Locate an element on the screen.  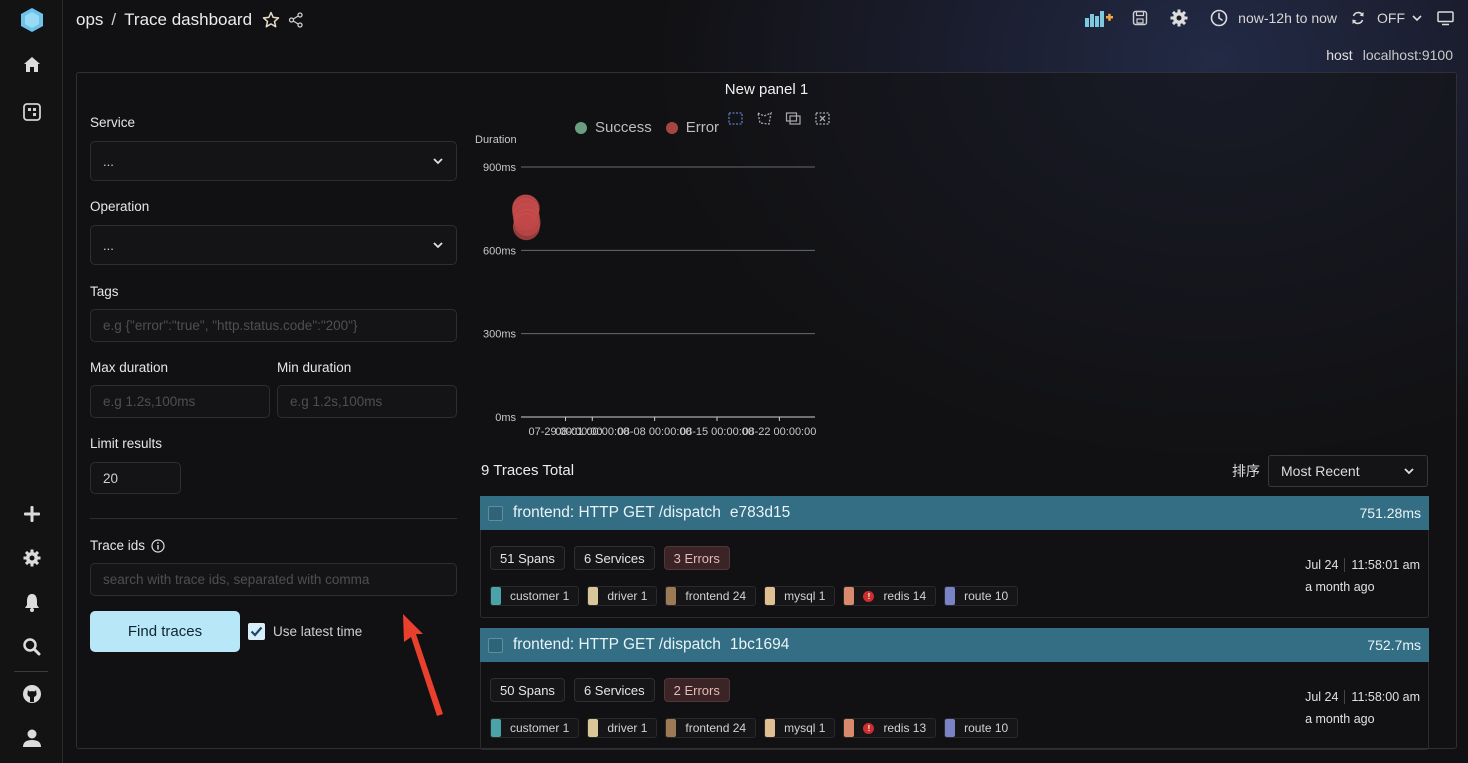
y-axis-title: Duration is located at coordinates (496, 140).